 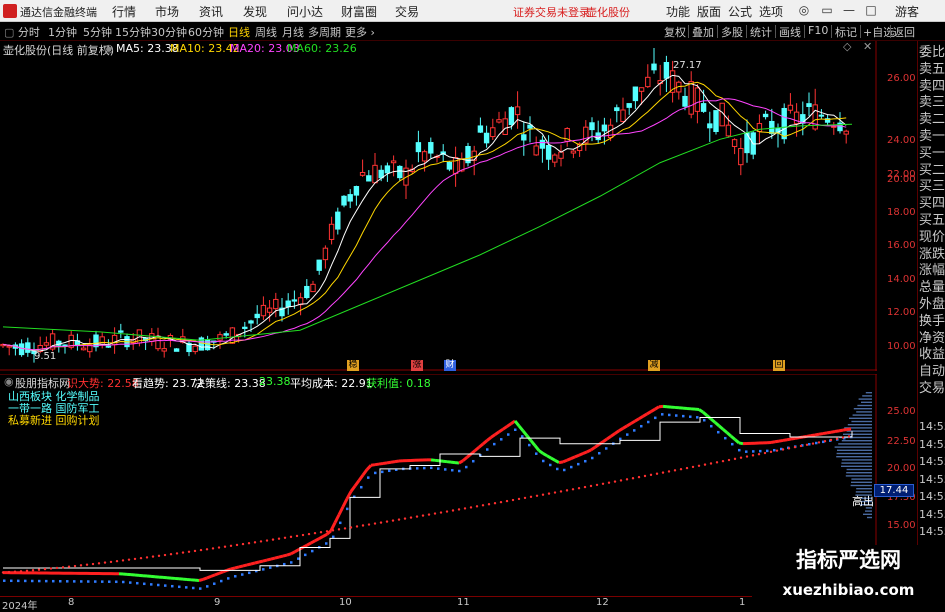 I want to click on price-tick: 14.00, so click(x=901, y=279).